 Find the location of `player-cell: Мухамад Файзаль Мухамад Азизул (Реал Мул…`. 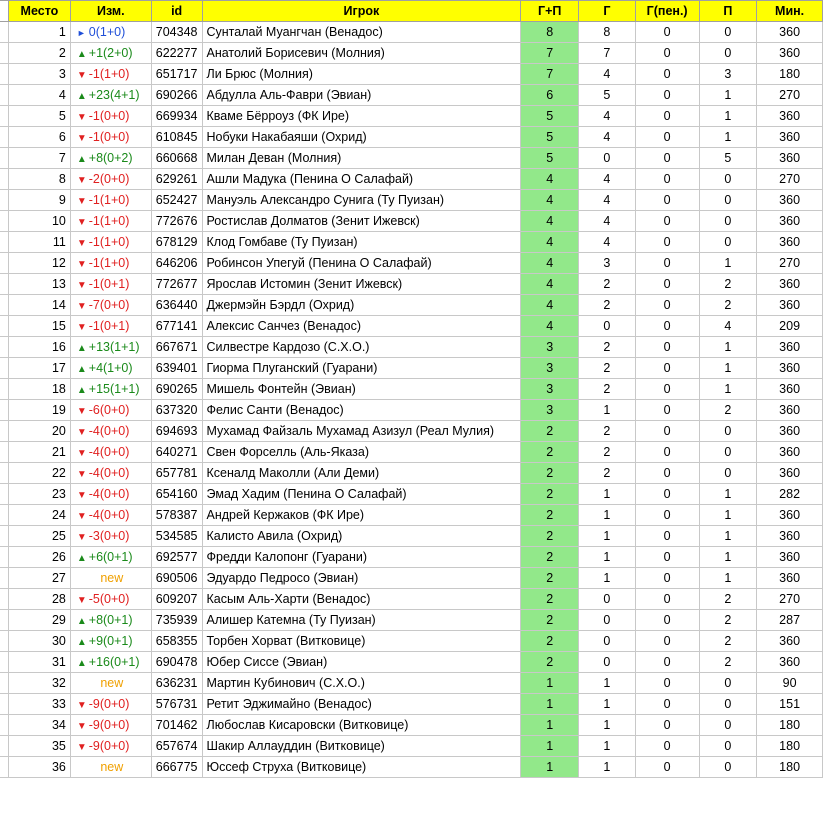

player-cell: Мухамад Файзаль Мухамад Азизул (Реал Мул… is located at coordinates (361, 431).